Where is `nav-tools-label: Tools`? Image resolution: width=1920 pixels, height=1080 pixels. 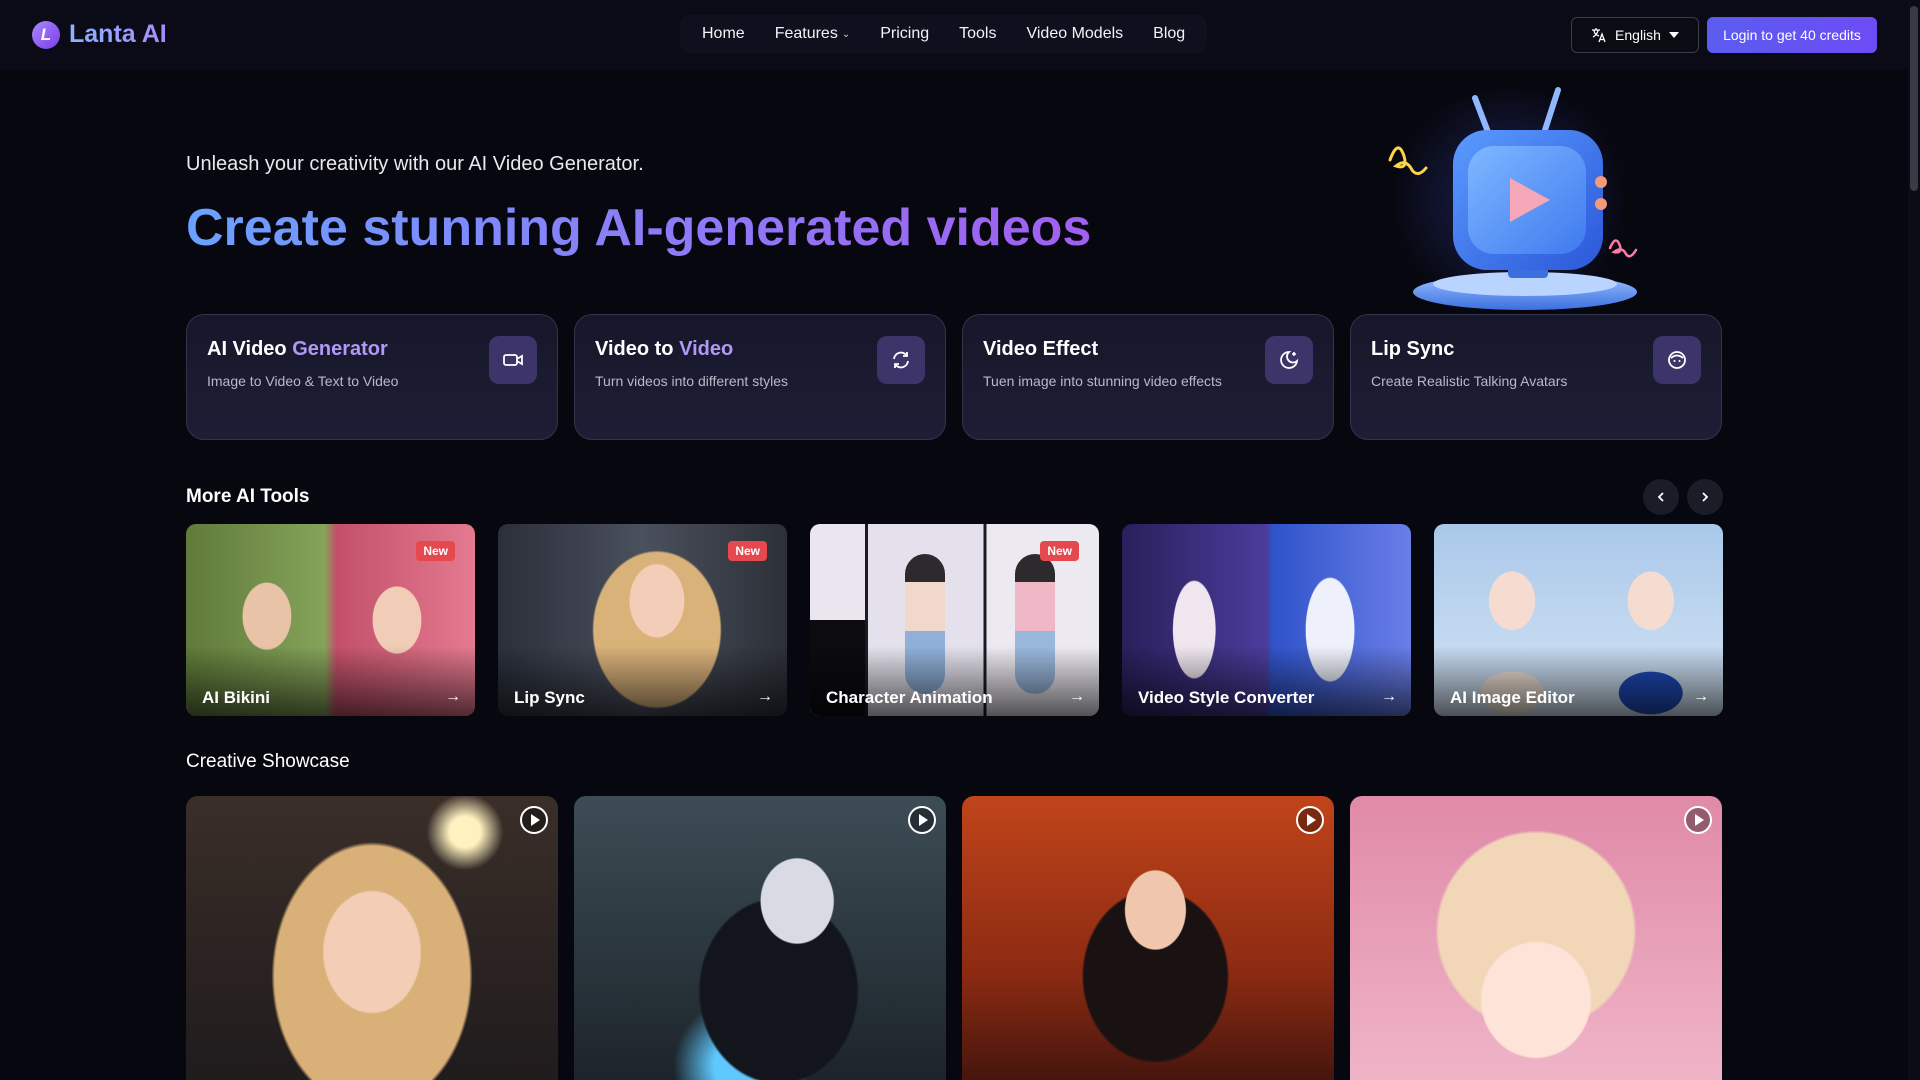
nav-tools-label: Tools is located at coordinates (978, 33).